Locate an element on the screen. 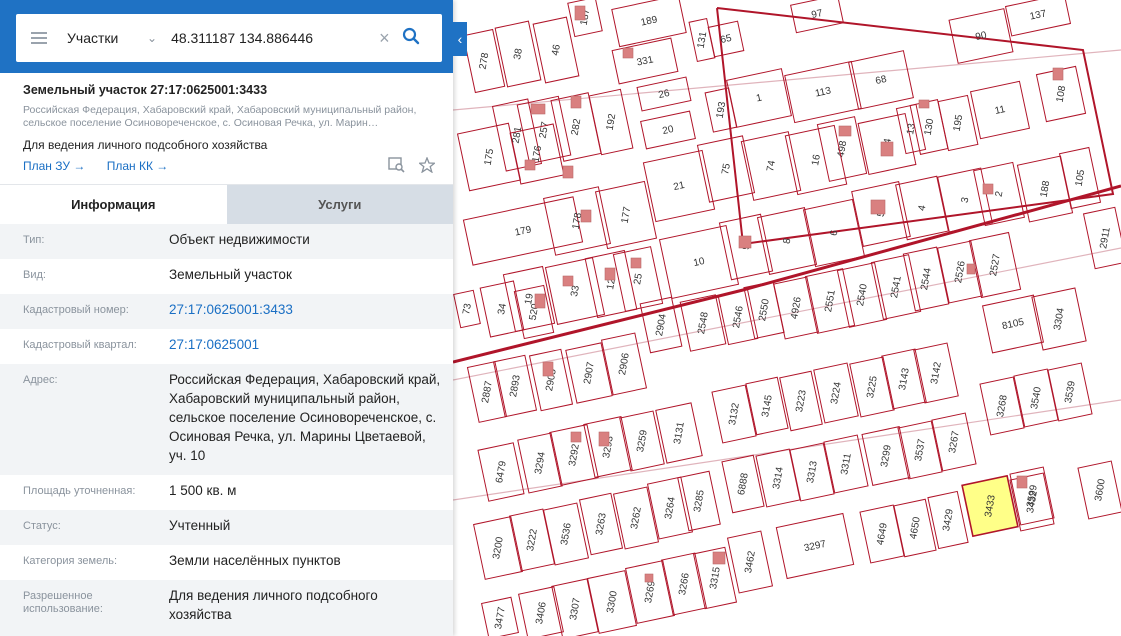  info-key: Тип: is located at coordinates (34, 240).